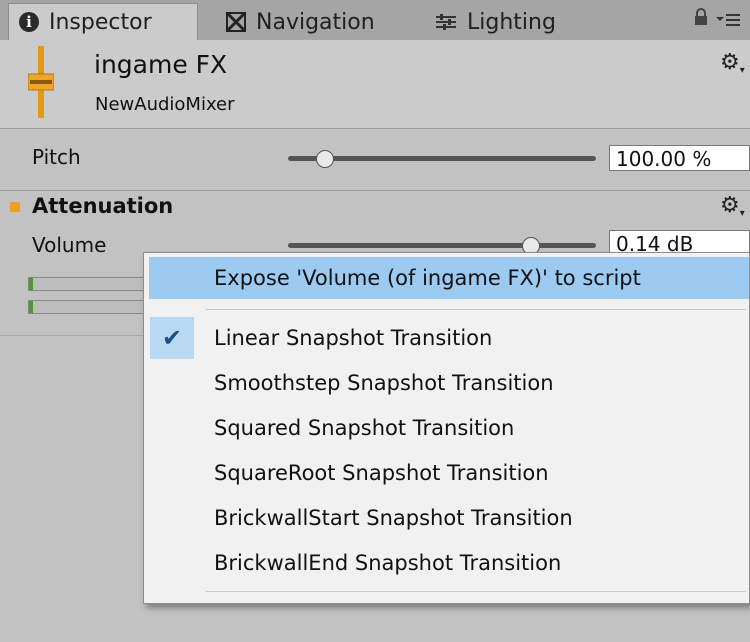  What do you see at coordinates (165, 104) in the screenshot?
I see `object-subtitle: NewAudioMixer` at bounding box center [165, 104].